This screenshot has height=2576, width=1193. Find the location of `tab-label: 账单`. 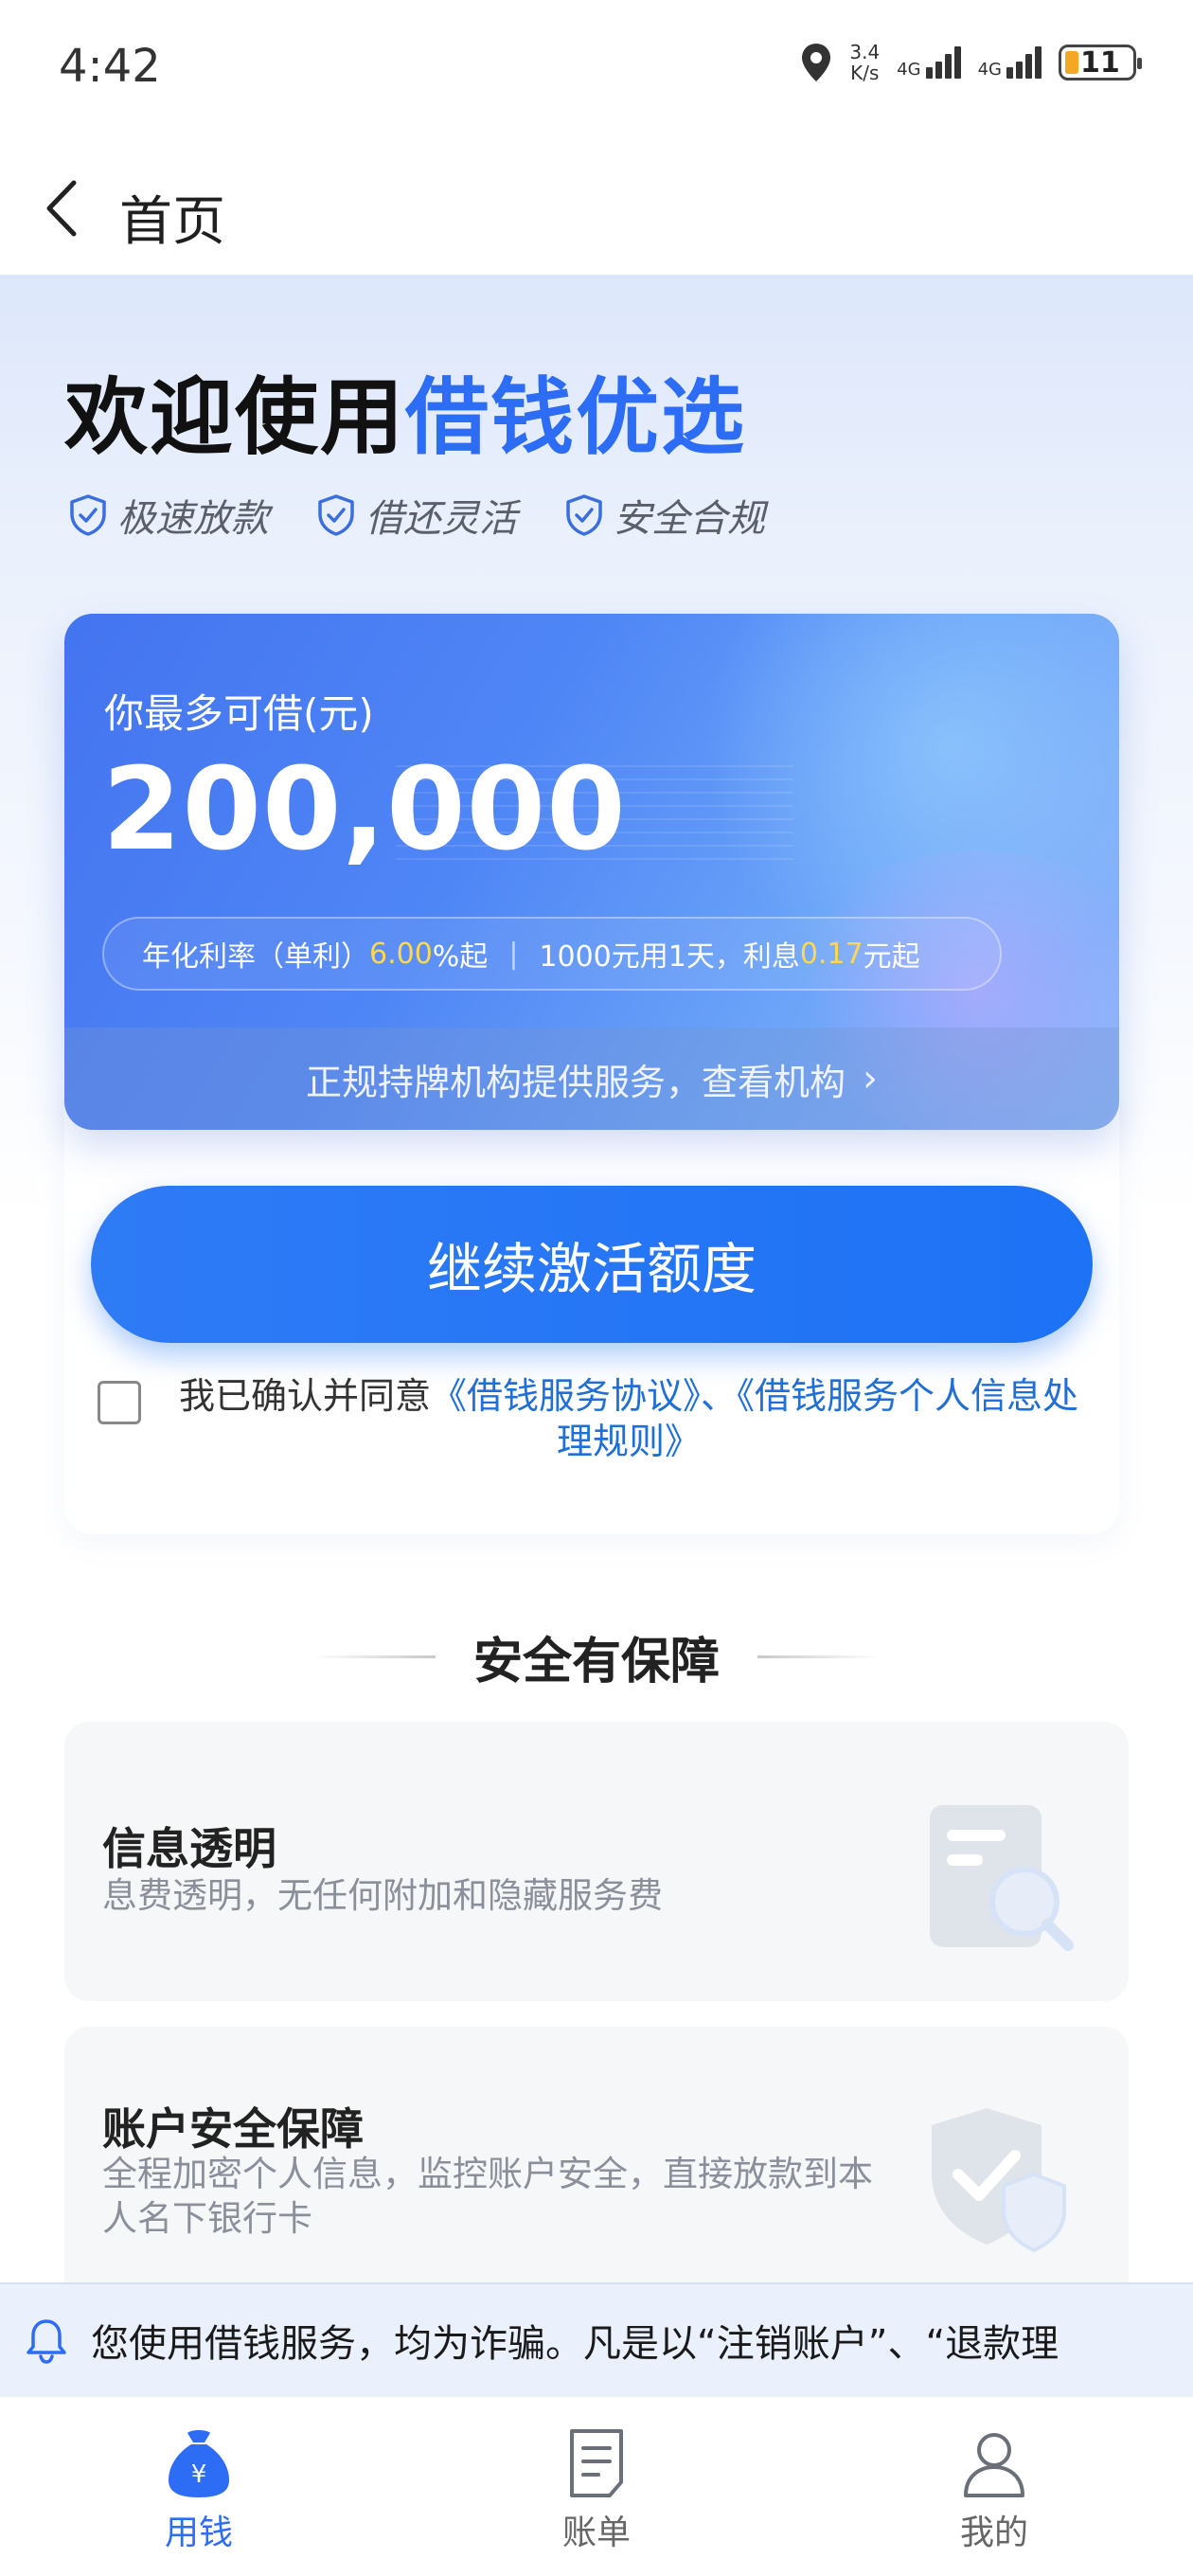

tab-label: 账单 is located at coordinates (596, 2532).